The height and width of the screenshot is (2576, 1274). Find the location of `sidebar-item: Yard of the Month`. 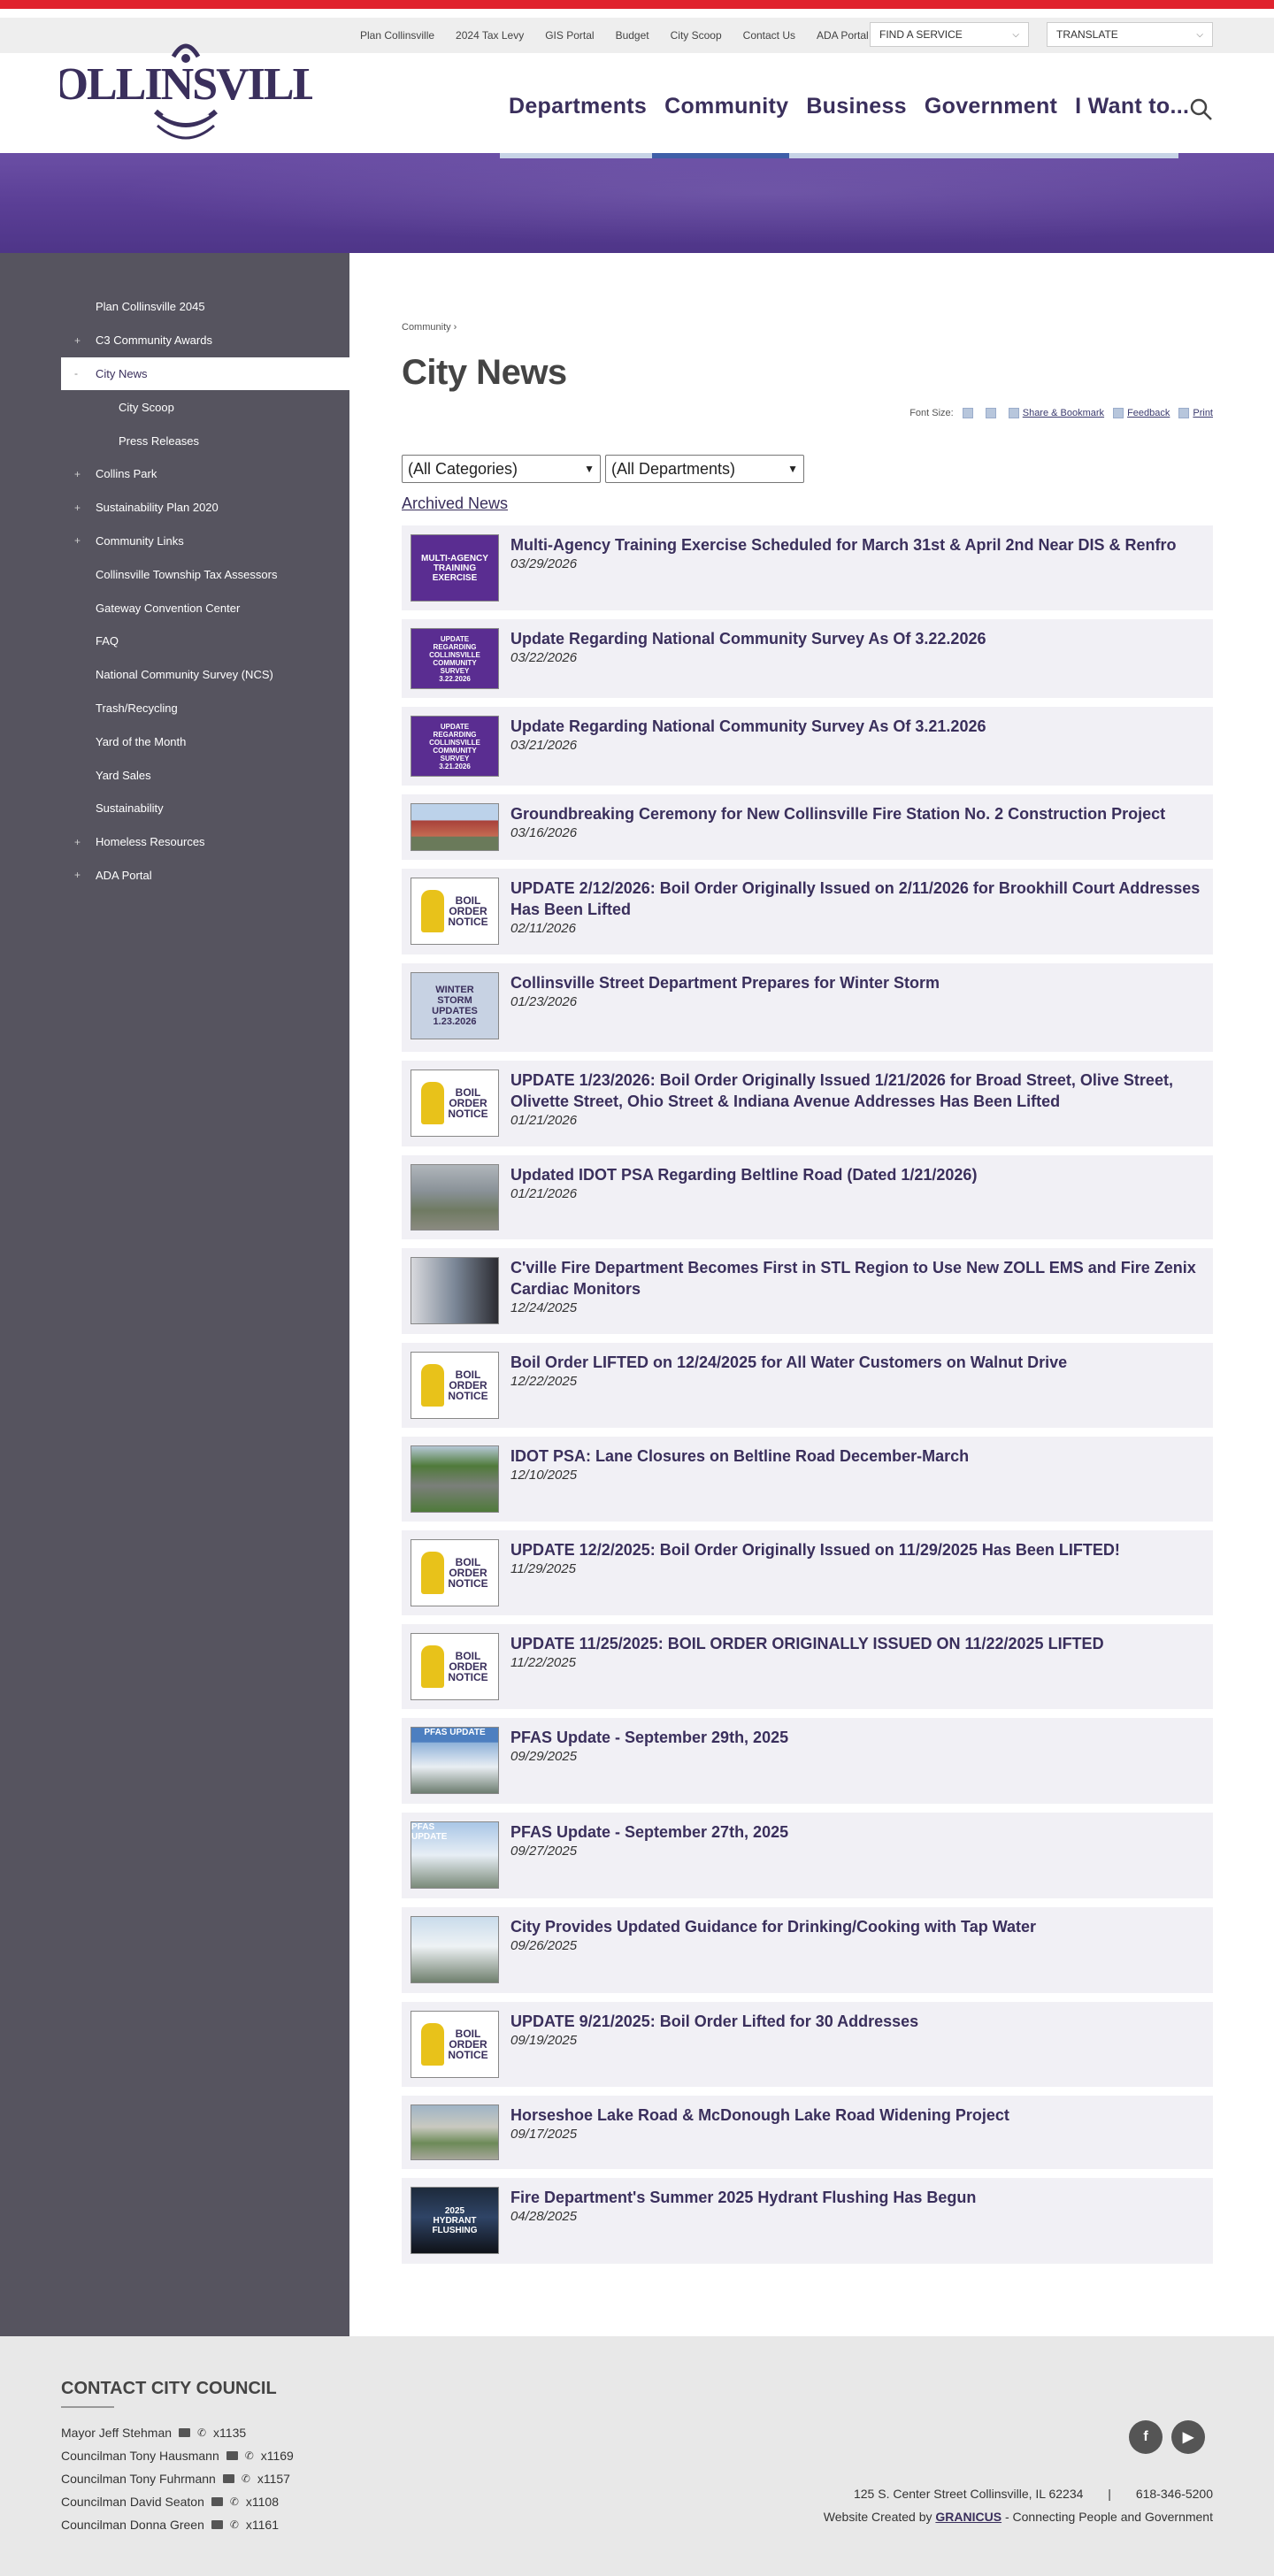

sidebar-item: Yard of the Month is located at coordinates (205, 741).